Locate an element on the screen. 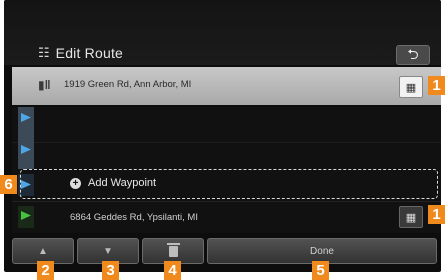 Image resolution: width=445 pixels, height=280 pixels. start-address: 1919 Green Rd, Ann Arbor, MI is located at coordinates (128, 84).